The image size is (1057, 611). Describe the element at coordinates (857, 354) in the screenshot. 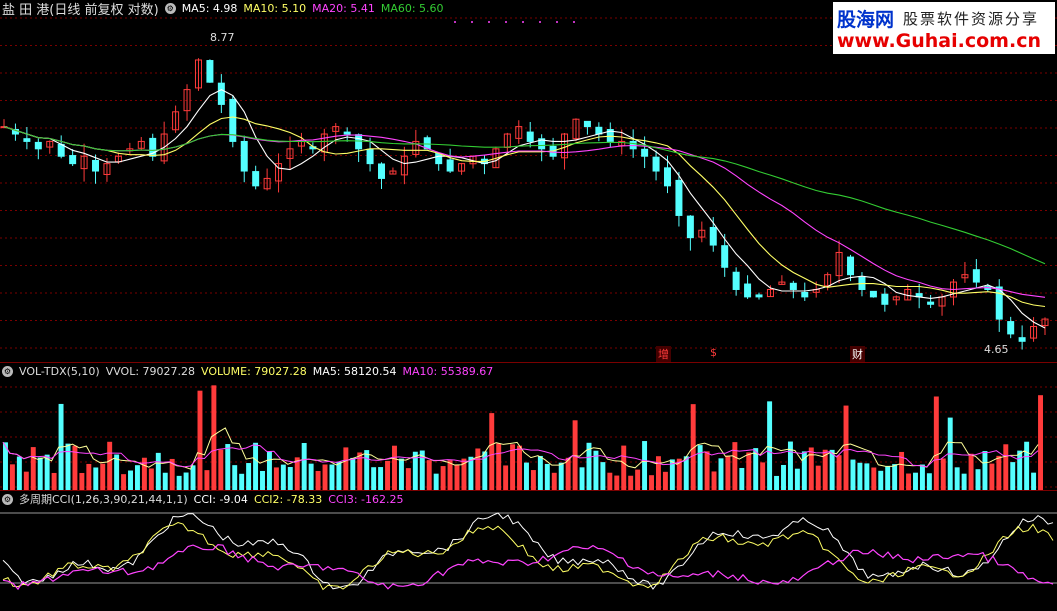

I see `event-label-finance: 财` at that location.